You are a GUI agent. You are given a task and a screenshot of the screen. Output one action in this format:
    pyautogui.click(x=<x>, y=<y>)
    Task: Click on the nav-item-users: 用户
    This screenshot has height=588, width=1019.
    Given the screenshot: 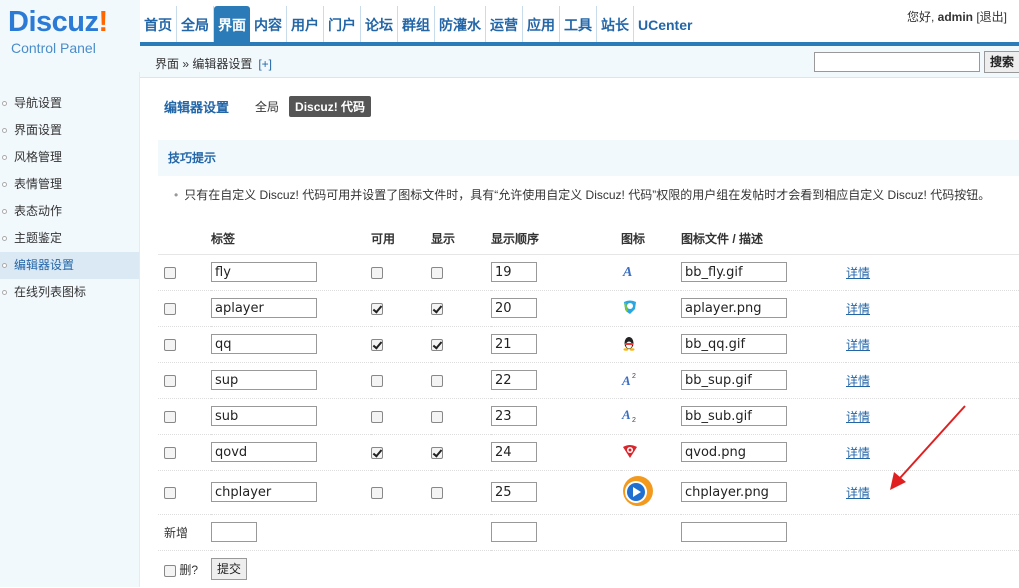 What is the action you would take?
    pyautogui.click(x=305, y=24)
    